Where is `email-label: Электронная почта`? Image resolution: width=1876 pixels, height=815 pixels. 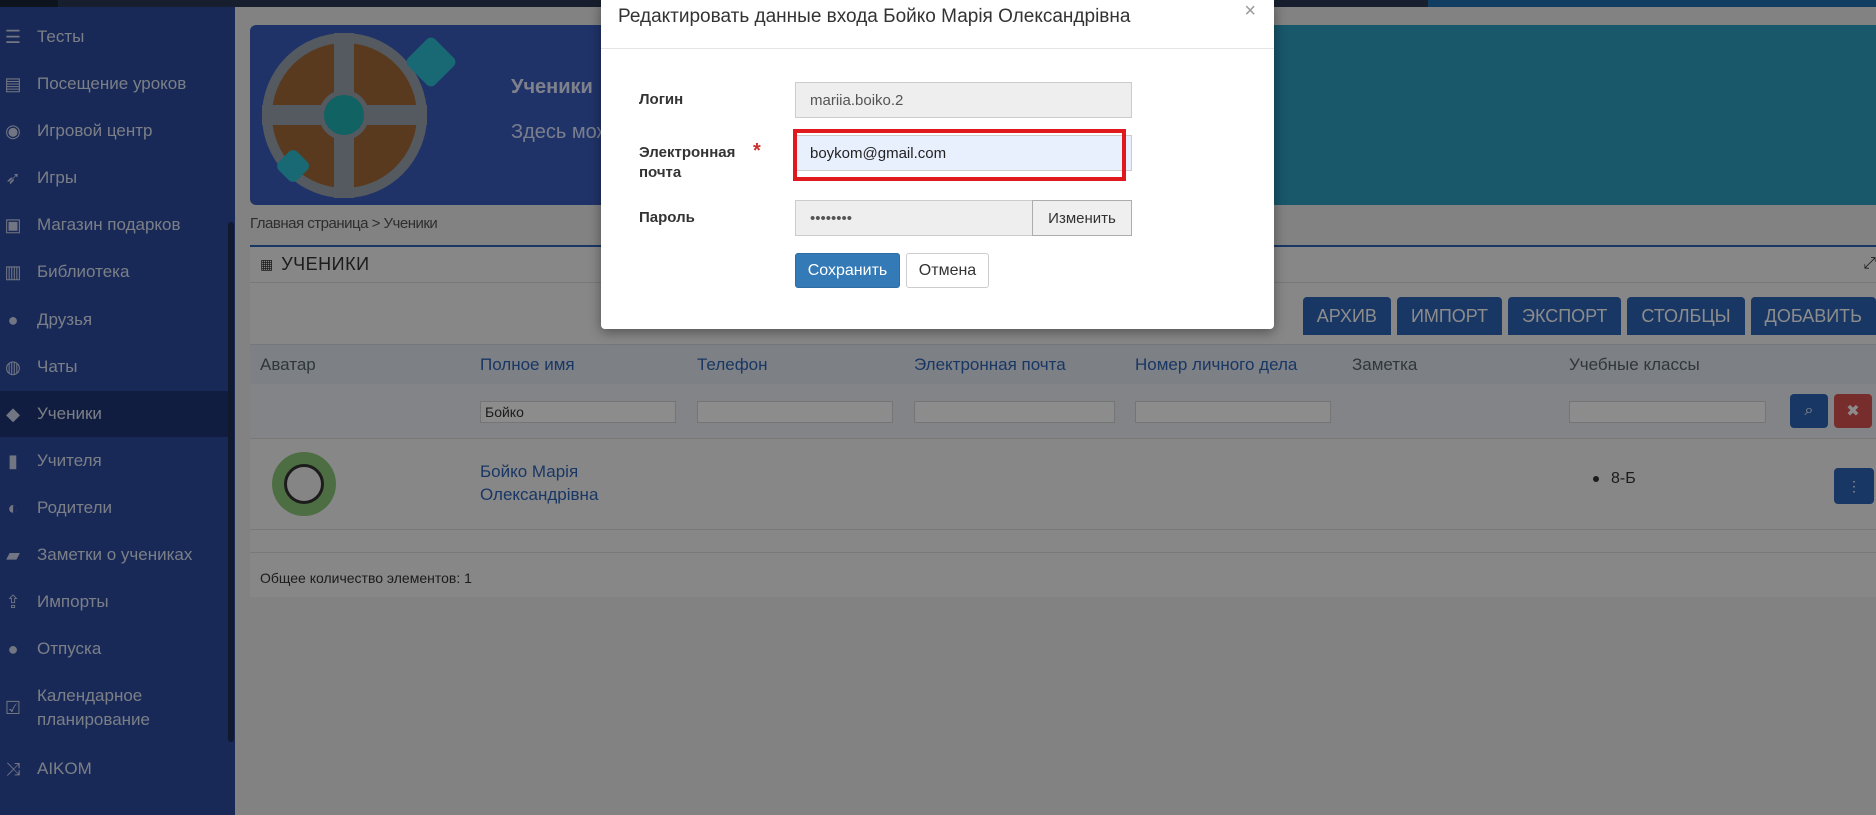
email-label: Электронная почта is located at coordinates (687, 162).